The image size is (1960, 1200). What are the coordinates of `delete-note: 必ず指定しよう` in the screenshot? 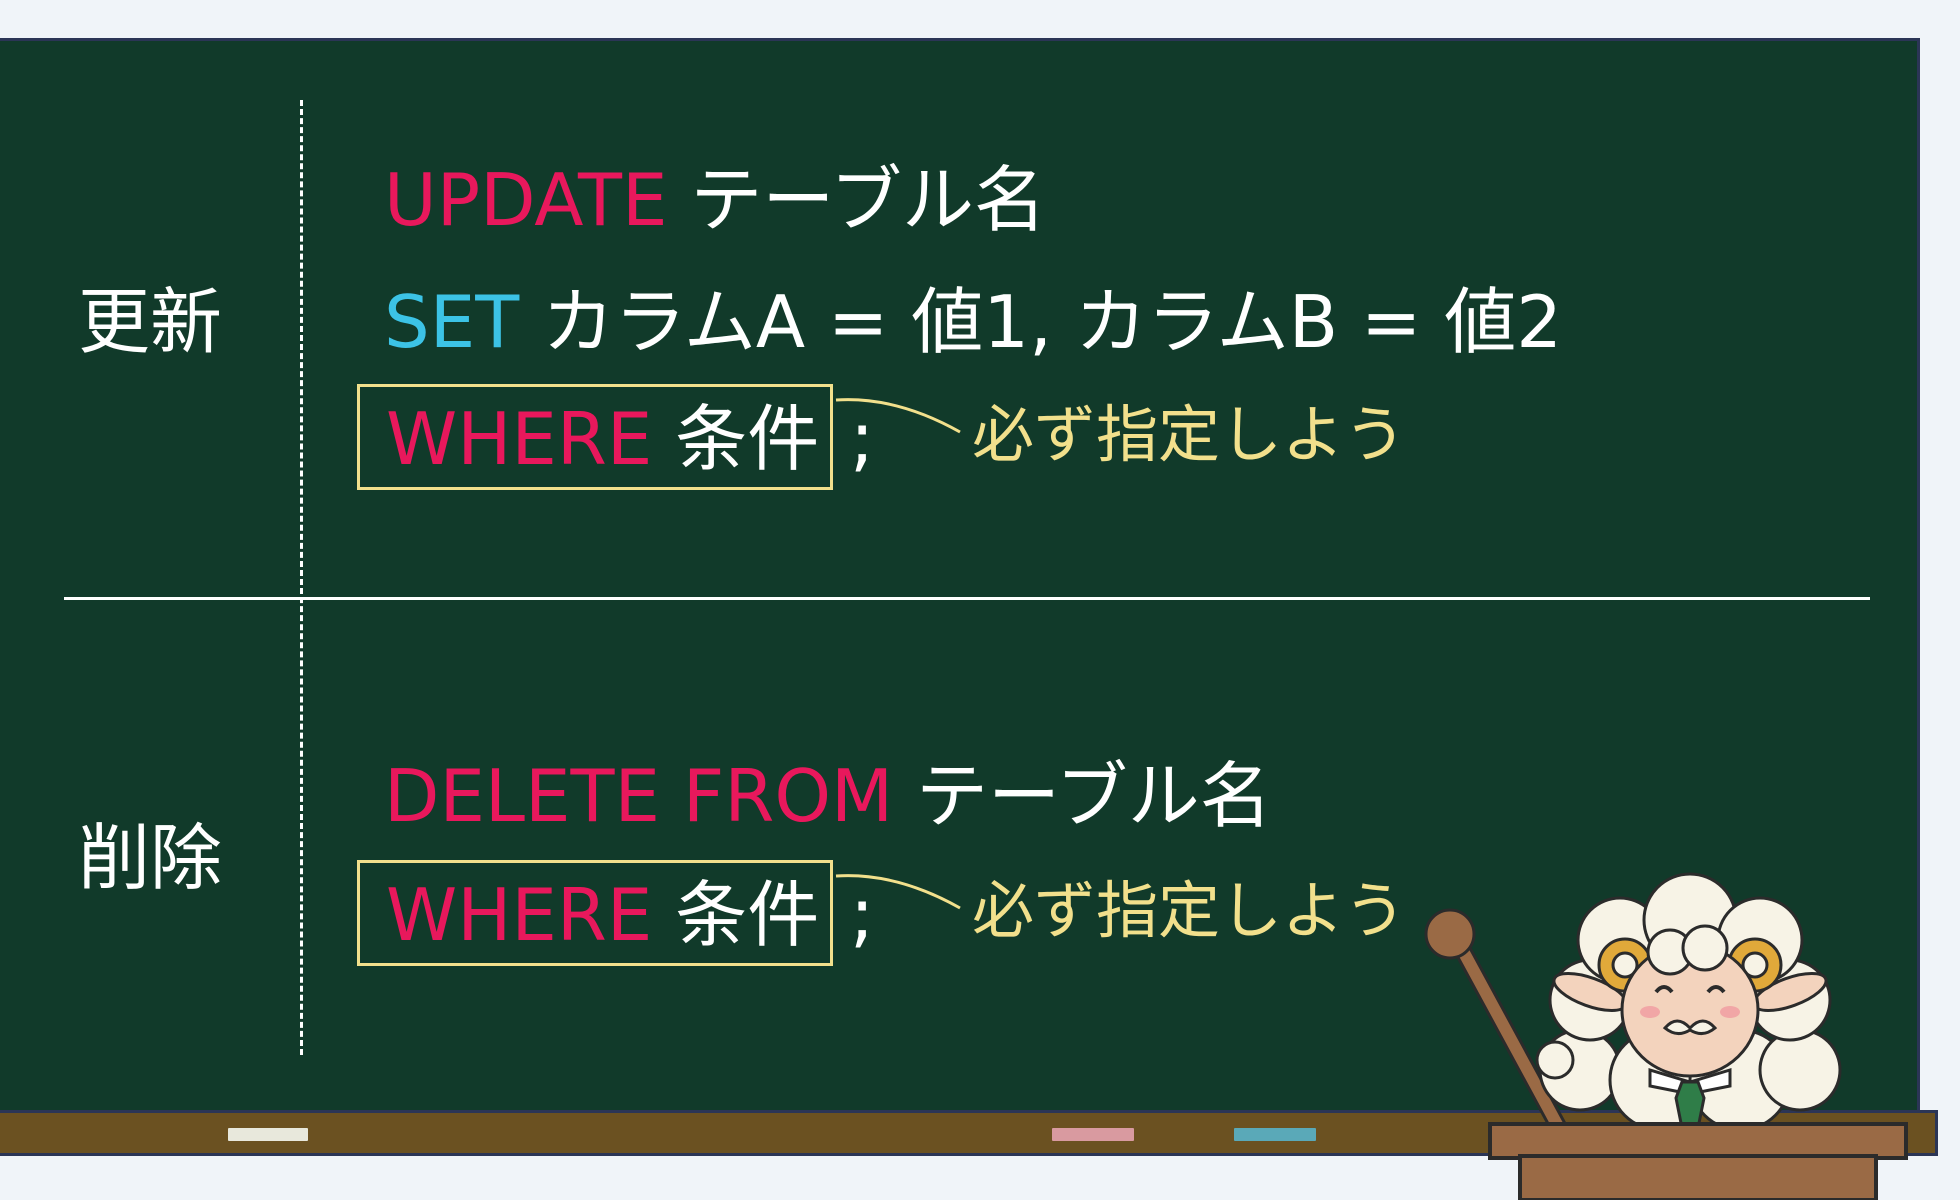 It's located at (1189, 910).